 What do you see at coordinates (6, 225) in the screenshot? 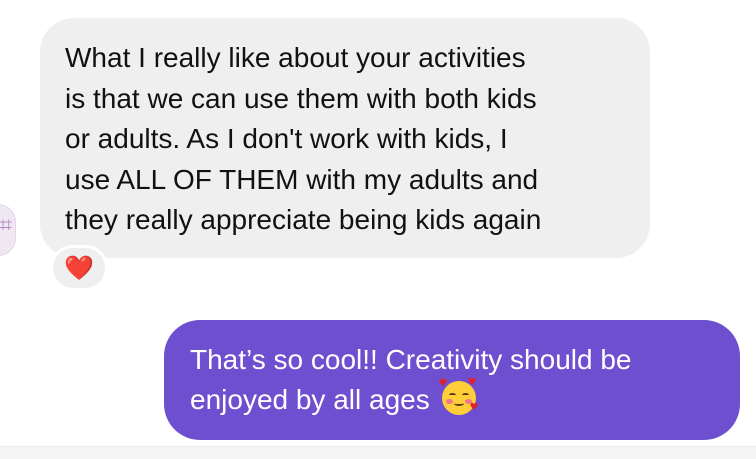
I see `avatar-image-icon: ⌗` at bounding box center [6, 225].